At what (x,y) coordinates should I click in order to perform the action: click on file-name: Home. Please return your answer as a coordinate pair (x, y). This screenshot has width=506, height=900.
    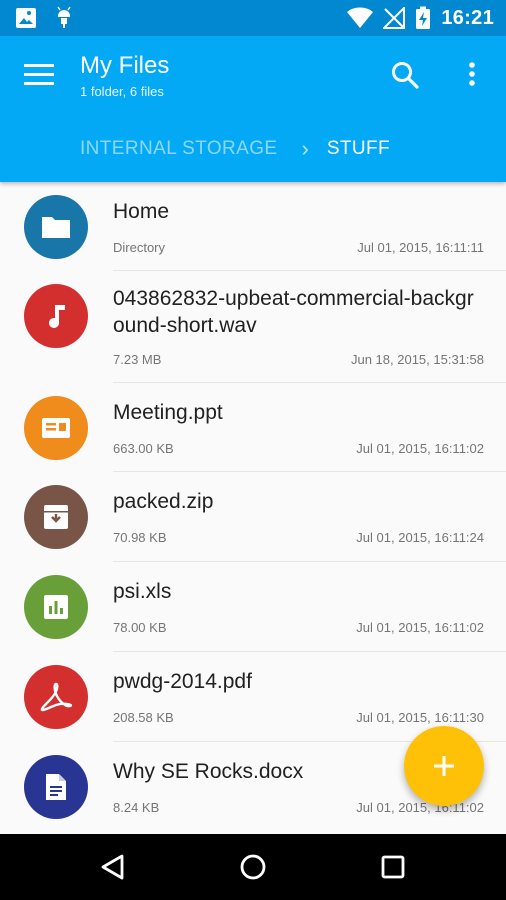
    Looking at the image, I should click on (141, 211).